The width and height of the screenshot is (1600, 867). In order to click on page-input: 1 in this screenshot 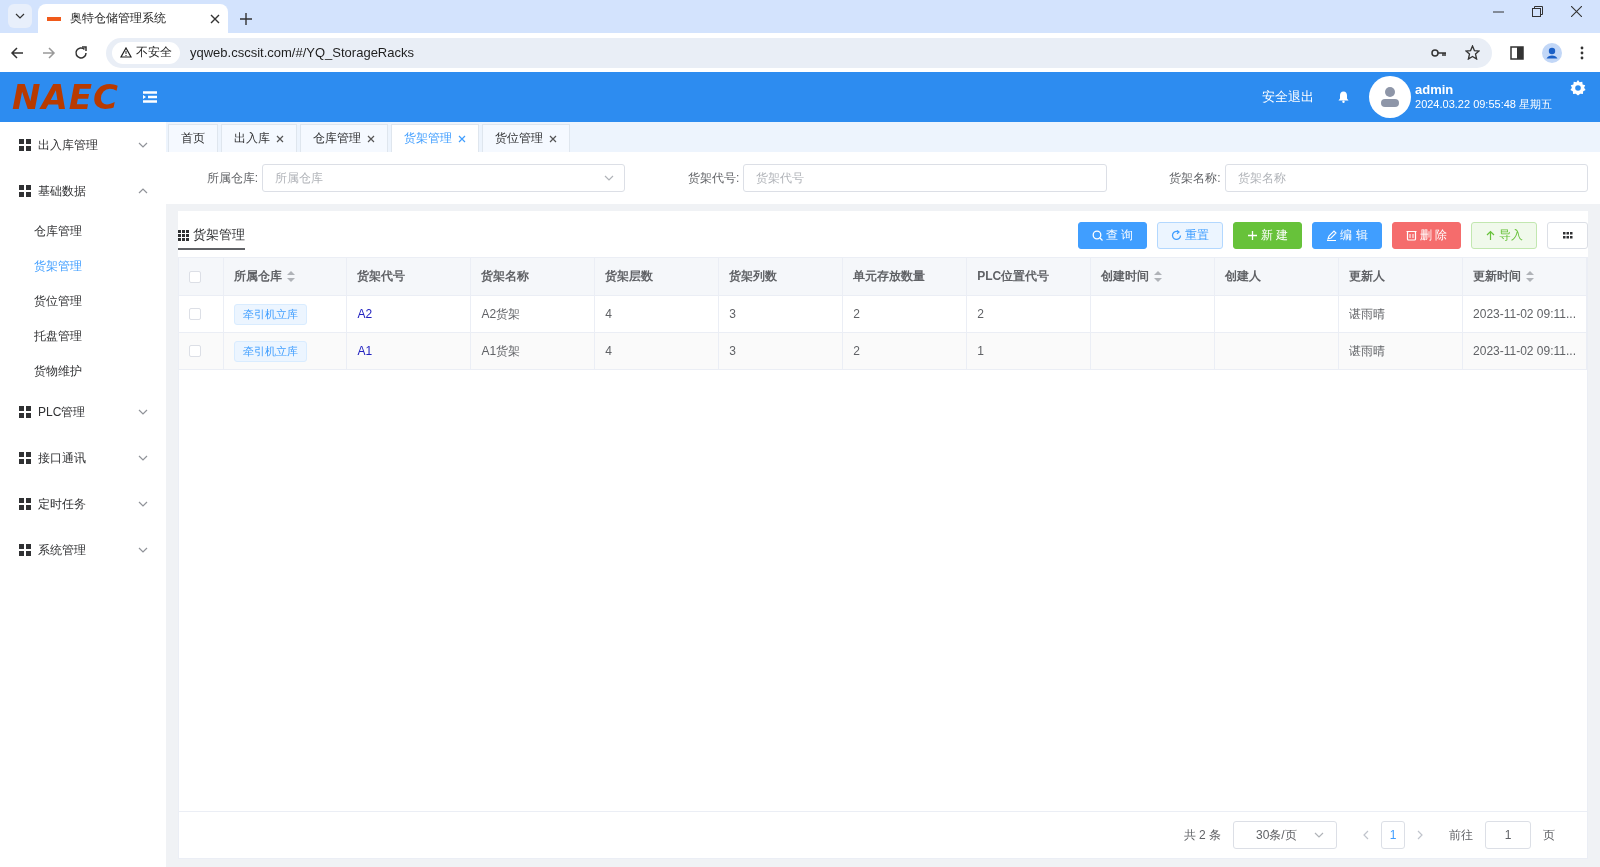, I will do `click(1508, 835)`.